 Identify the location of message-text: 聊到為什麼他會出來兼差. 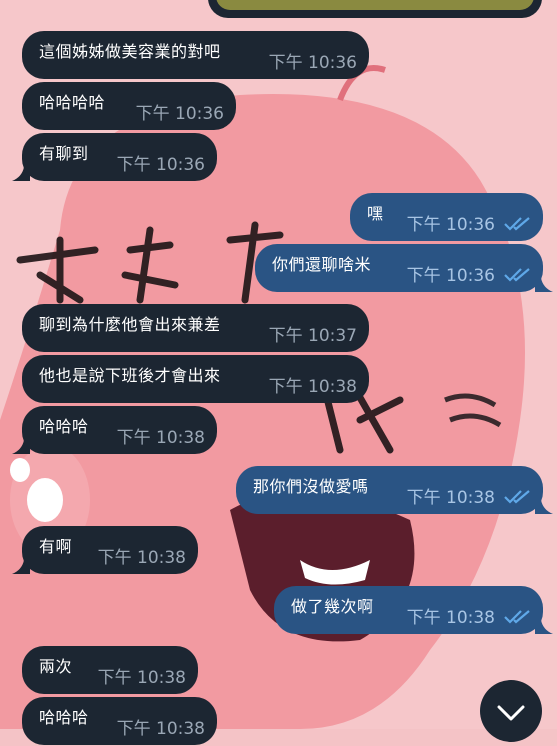
(130, 324).